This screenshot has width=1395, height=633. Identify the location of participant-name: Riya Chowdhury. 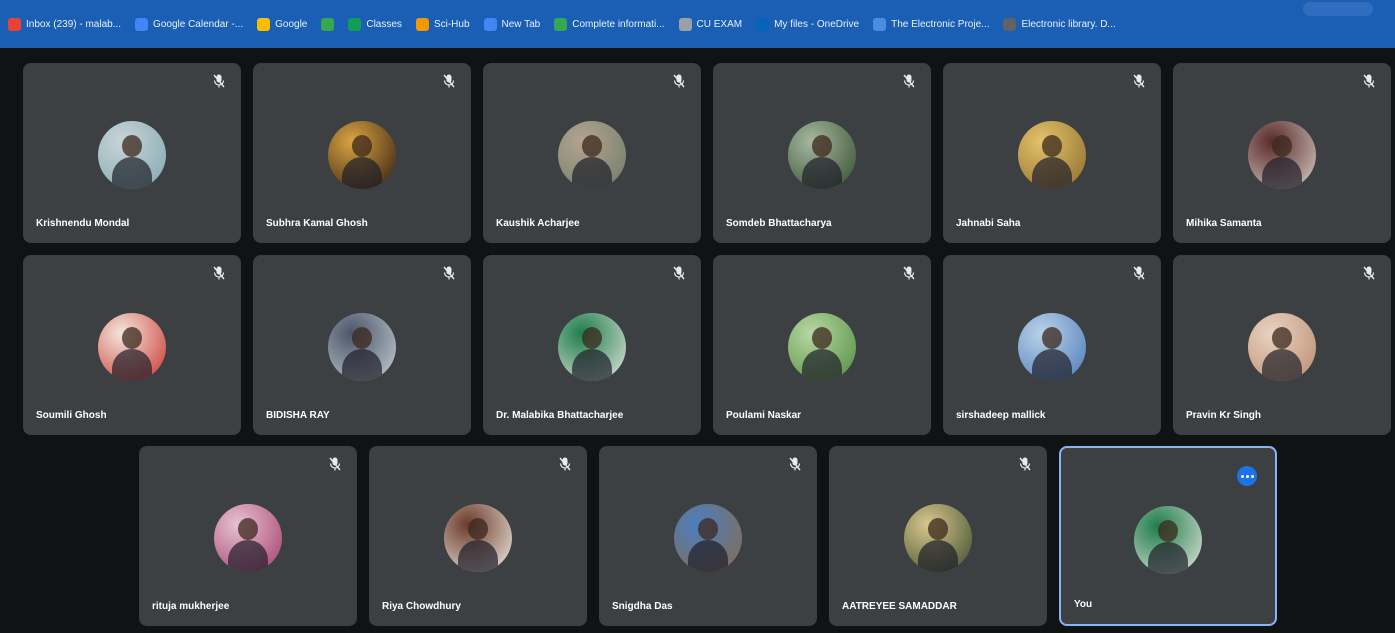
(421, 606).